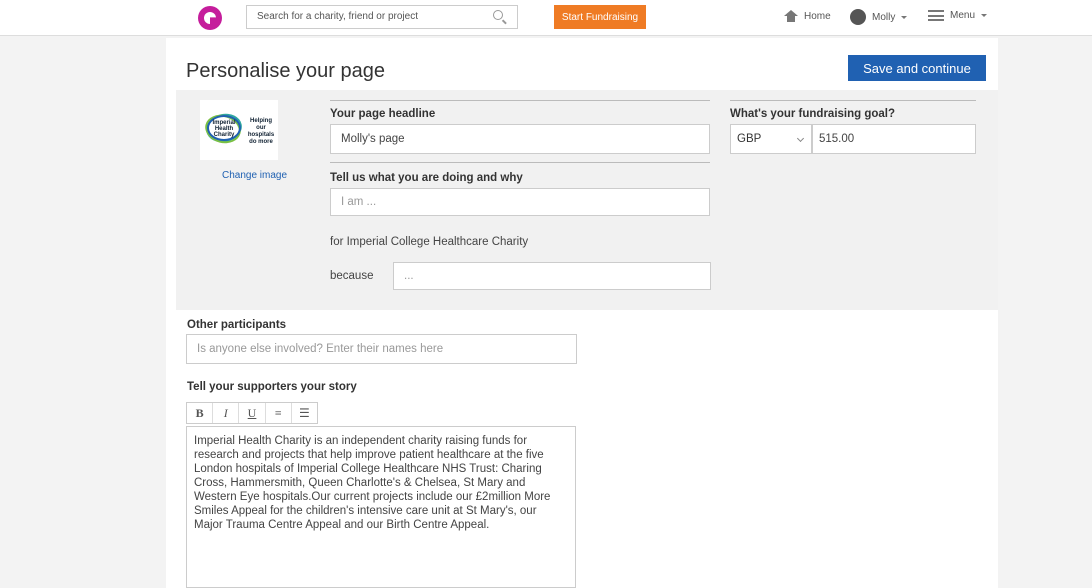 This screenshot has height=588, width=1092. I want to click on why-label: Tell us what you are doing and why, so click(426, 178).